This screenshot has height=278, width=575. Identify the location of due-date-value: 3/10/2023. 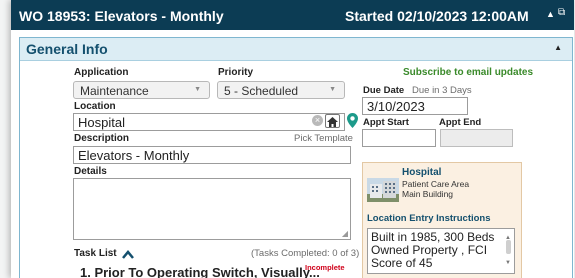
(396, 106).